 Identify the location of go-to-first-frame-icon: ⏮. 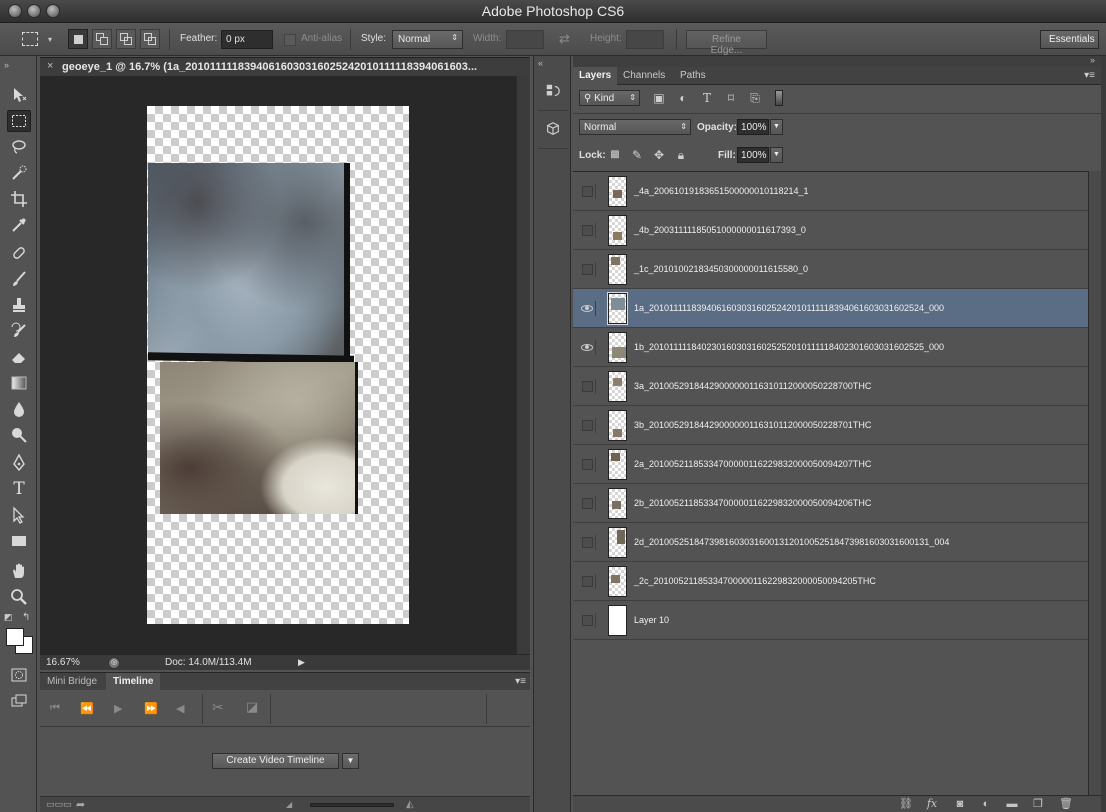
(55, 708).